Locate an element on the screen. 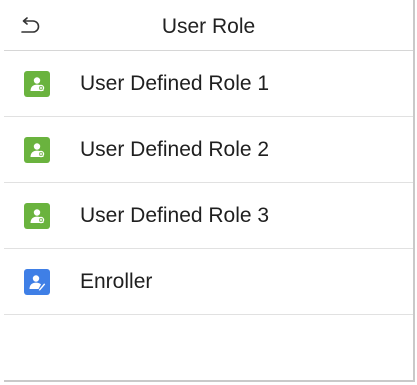 This screenshot has width=417, height=385. role-label: User Defined Role 1 is located at coordinates (175, 83).